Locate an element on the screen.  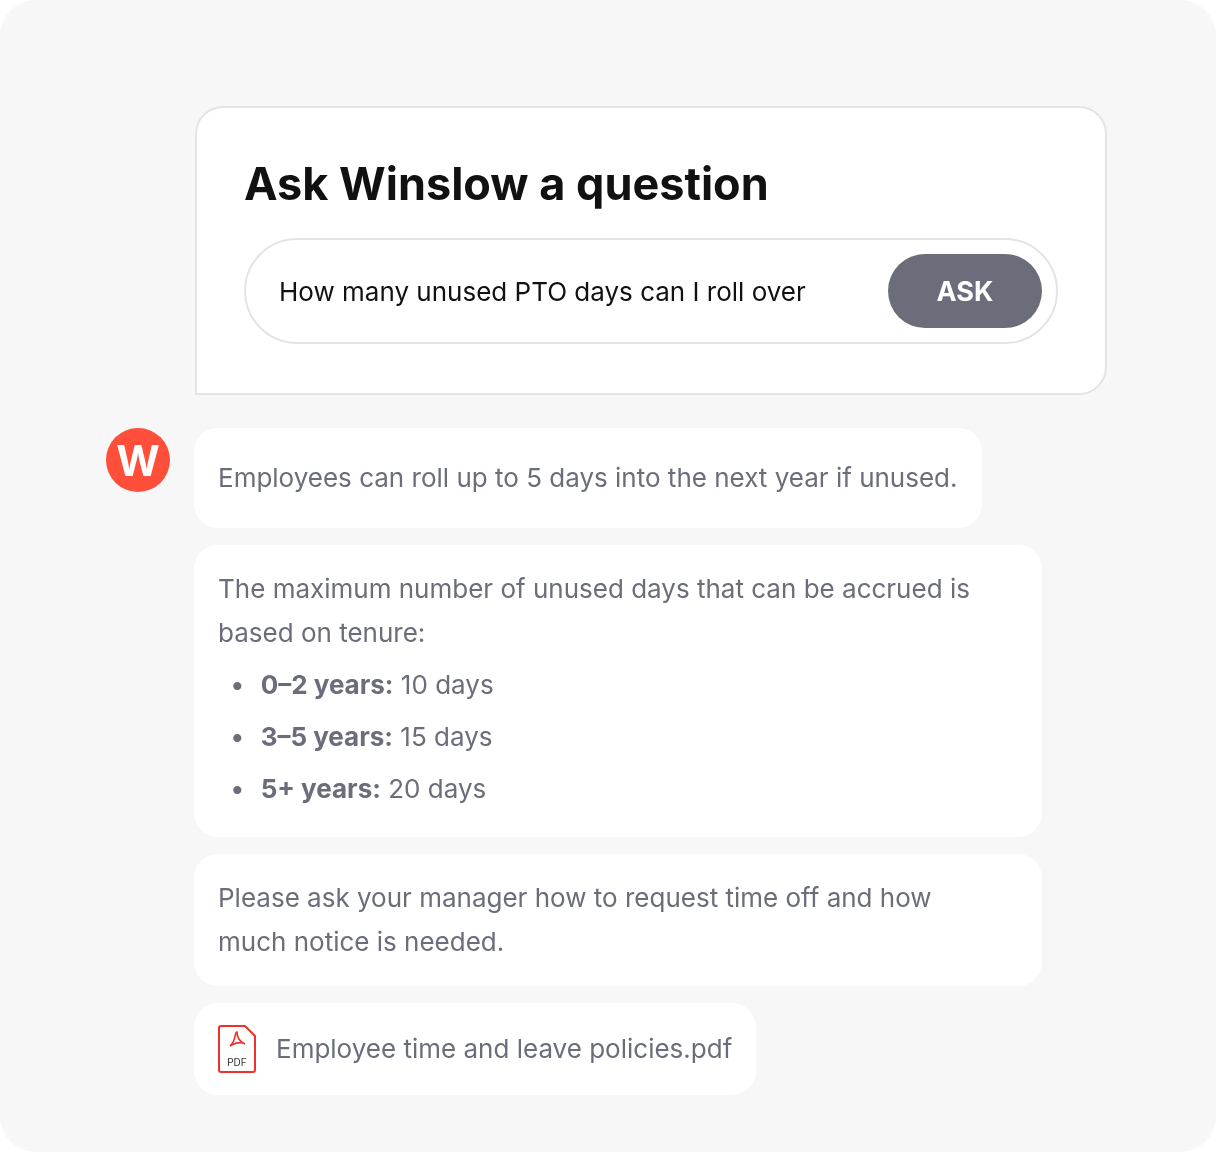
file-name: Employee time and leave policies.pdf is located at coordinates (504, 1049).